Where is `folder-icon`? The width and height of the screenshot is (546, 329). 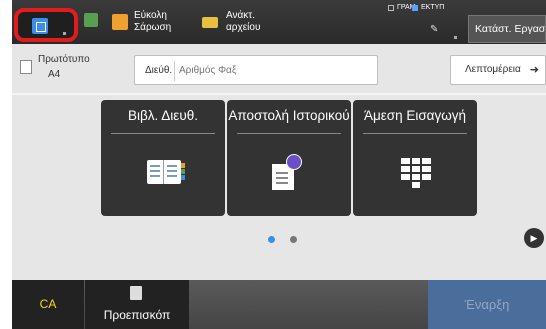
folder-icon is located at coordinates (210, 22).